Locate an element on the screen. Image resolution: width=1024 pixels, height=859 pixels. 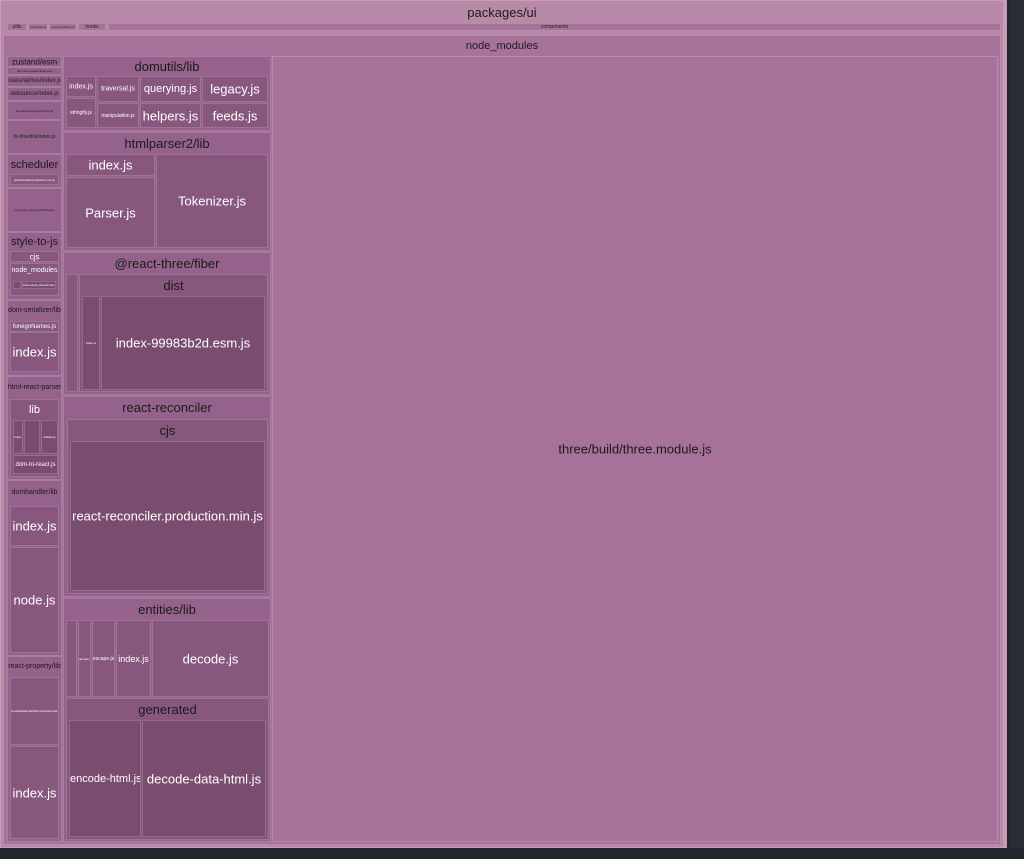
node-zustand: zustand/esm is located at coordinates (34, 61).